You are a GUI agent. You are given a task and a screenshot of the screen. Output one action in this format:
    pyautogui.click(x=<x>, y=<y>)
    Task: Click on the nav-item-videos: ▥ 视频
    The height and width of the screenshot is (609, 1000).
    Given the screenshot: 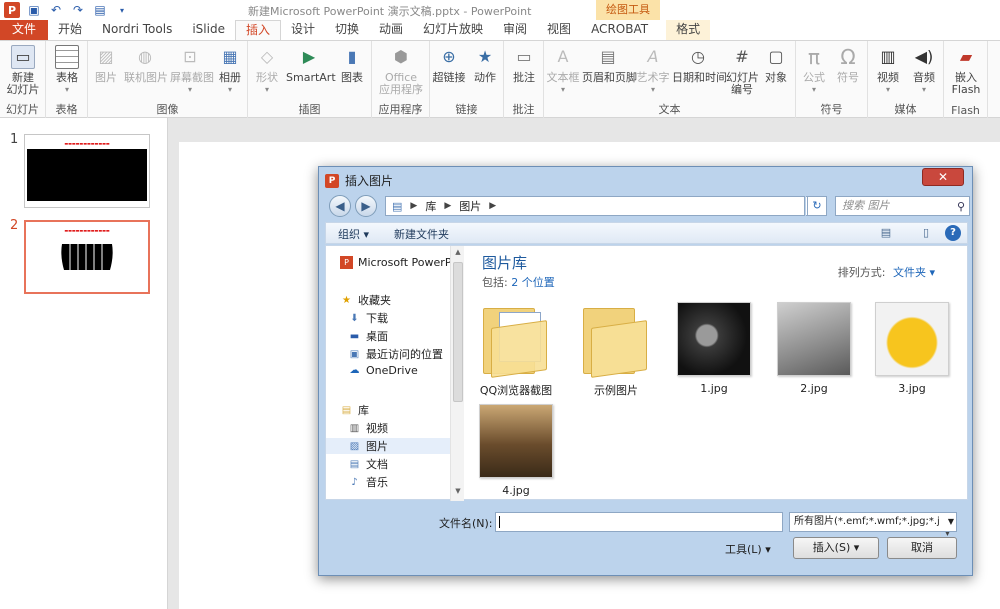 What is the action you would take?
    pyautogui.click(x=368, y=428)
    